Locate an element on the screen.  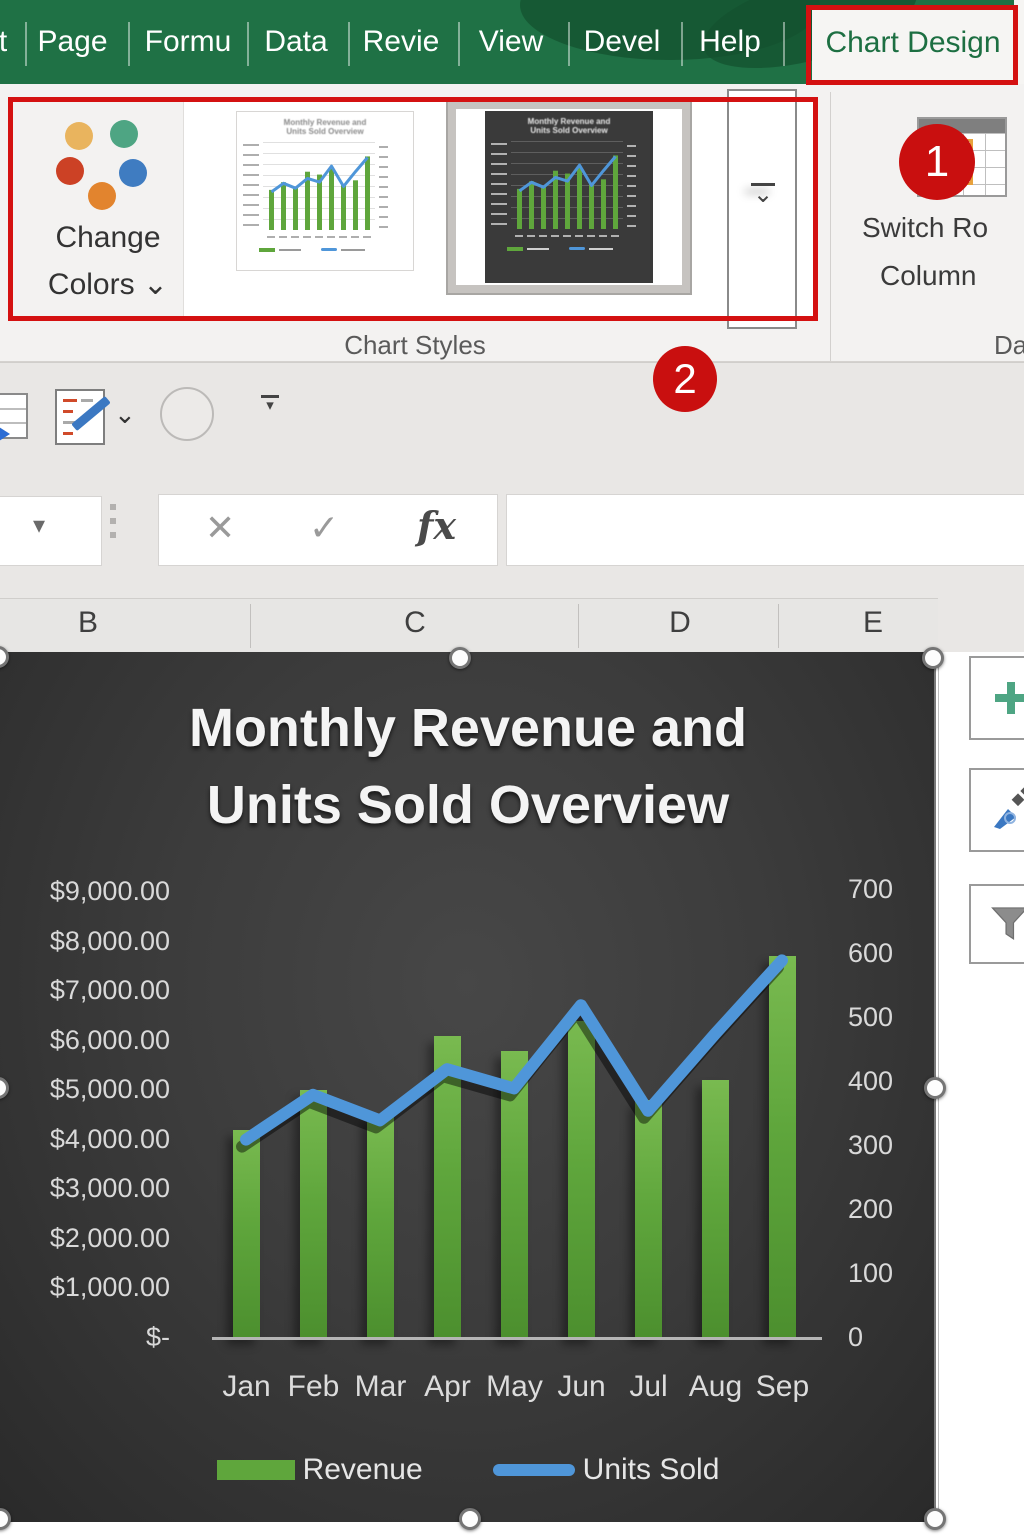
tab-t: t is located at coordinates (9, 42).